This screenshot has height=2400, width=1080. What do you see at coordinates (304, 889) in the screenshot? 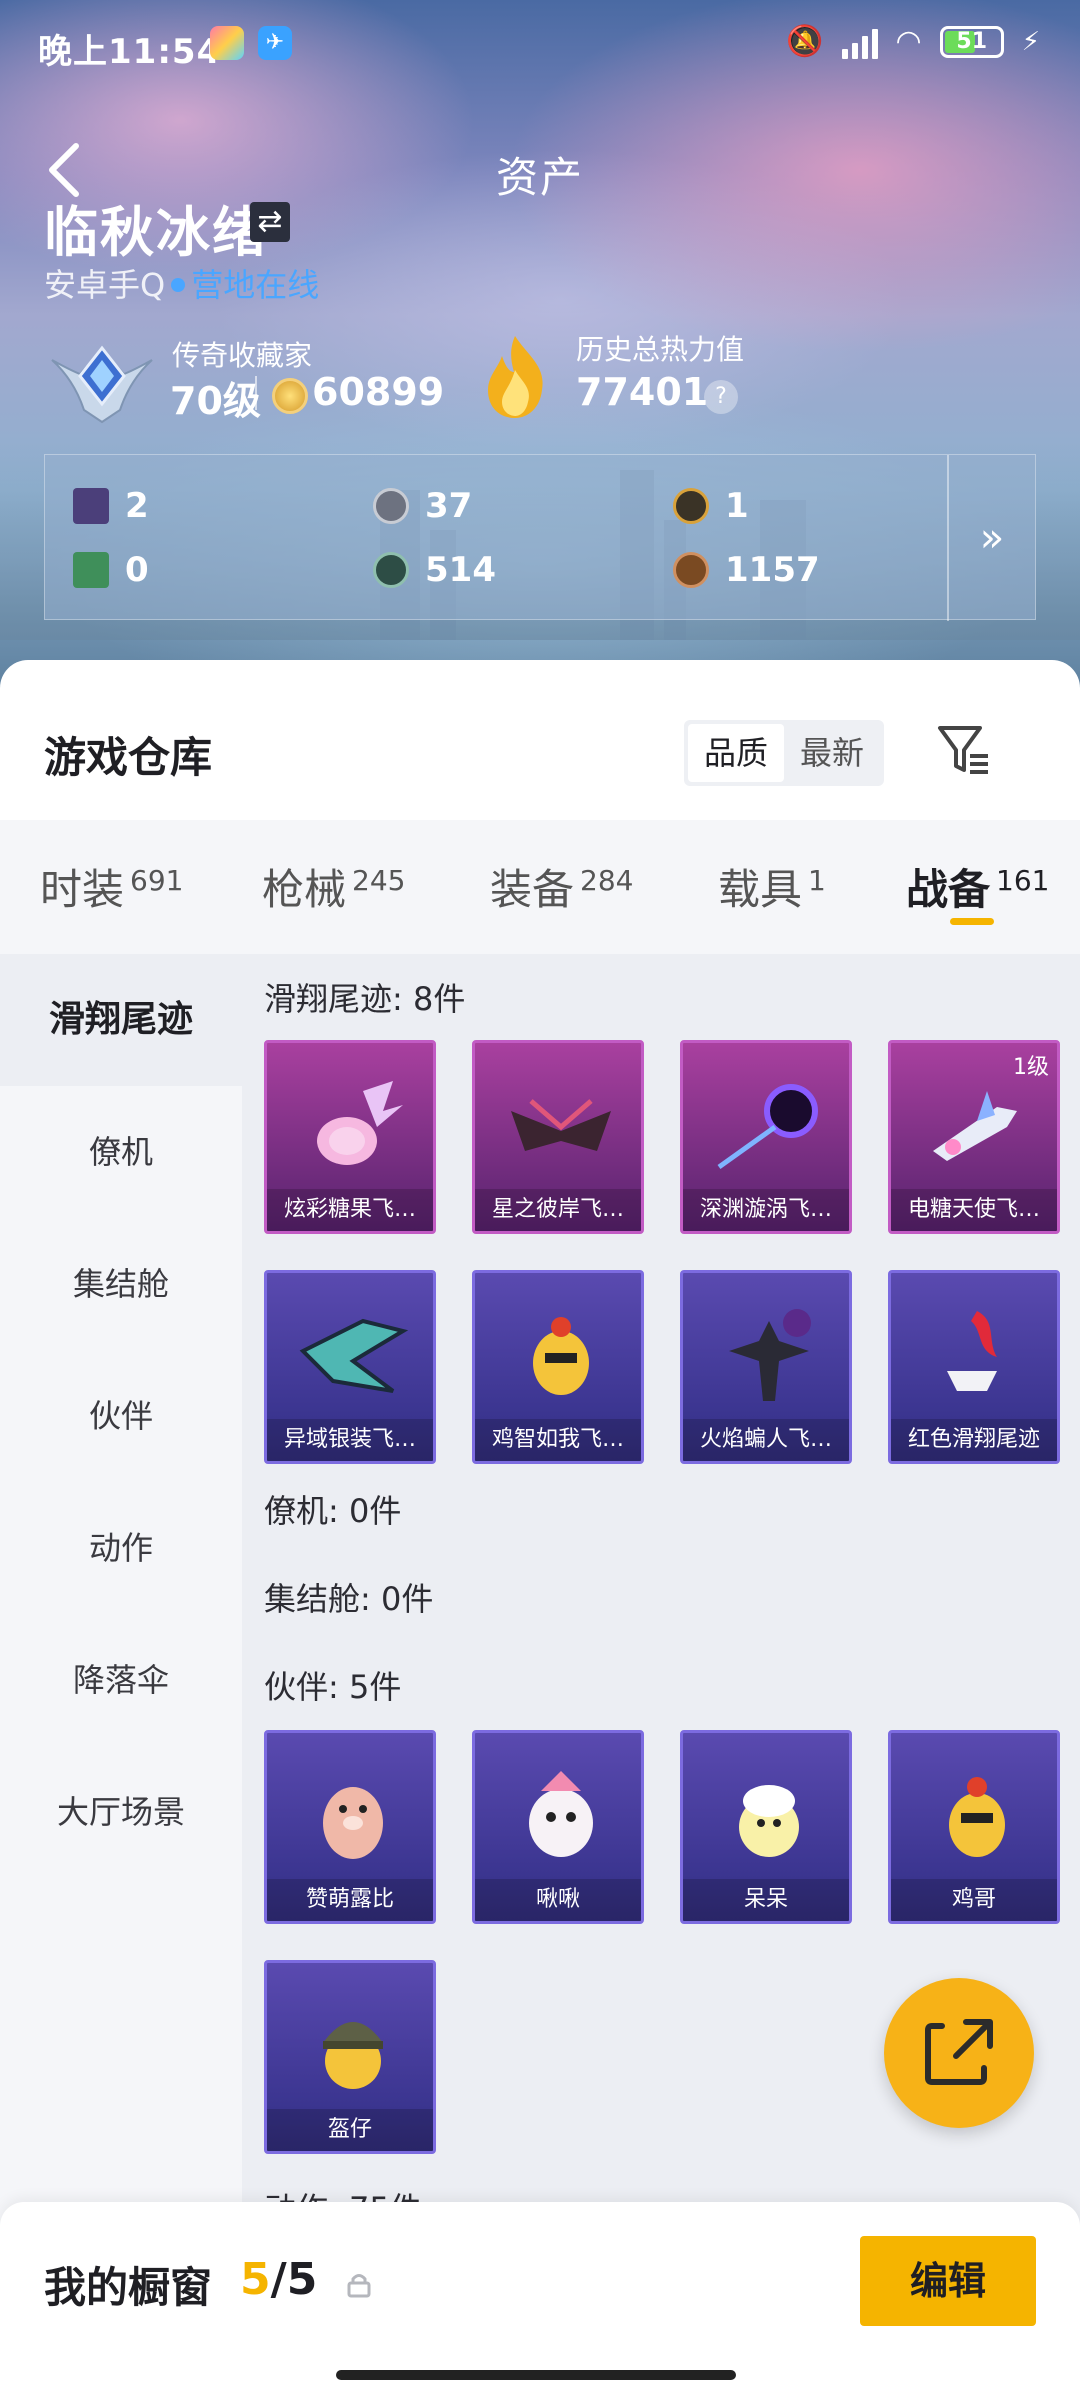
I see `tab-label: 枪械` at bounding box center [304, 889].